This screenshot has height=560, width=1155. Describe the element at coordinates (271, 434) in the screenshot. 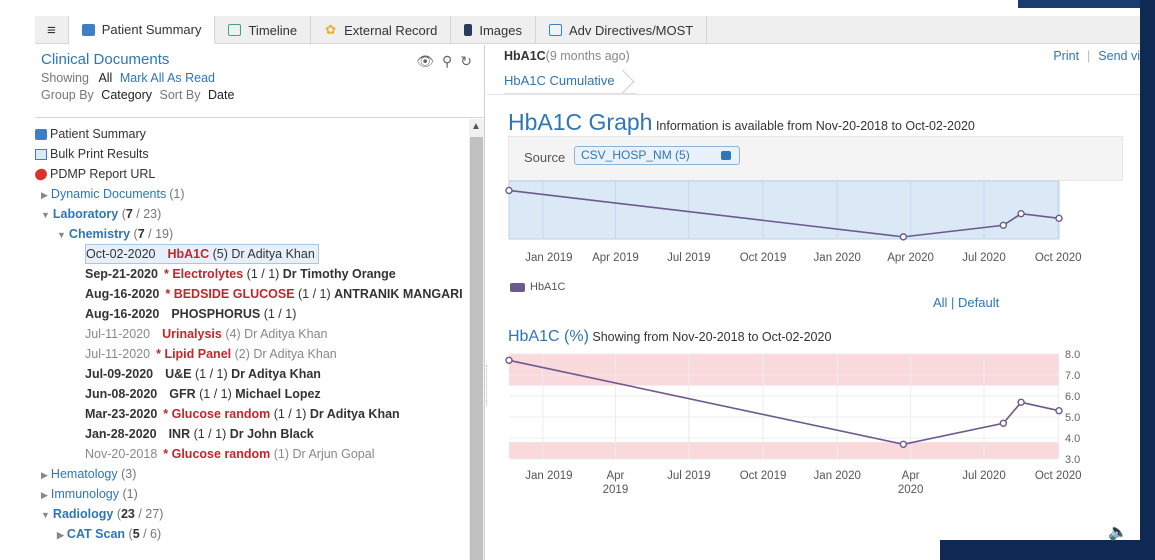

I see `document-author: Dr John Black` at that location.